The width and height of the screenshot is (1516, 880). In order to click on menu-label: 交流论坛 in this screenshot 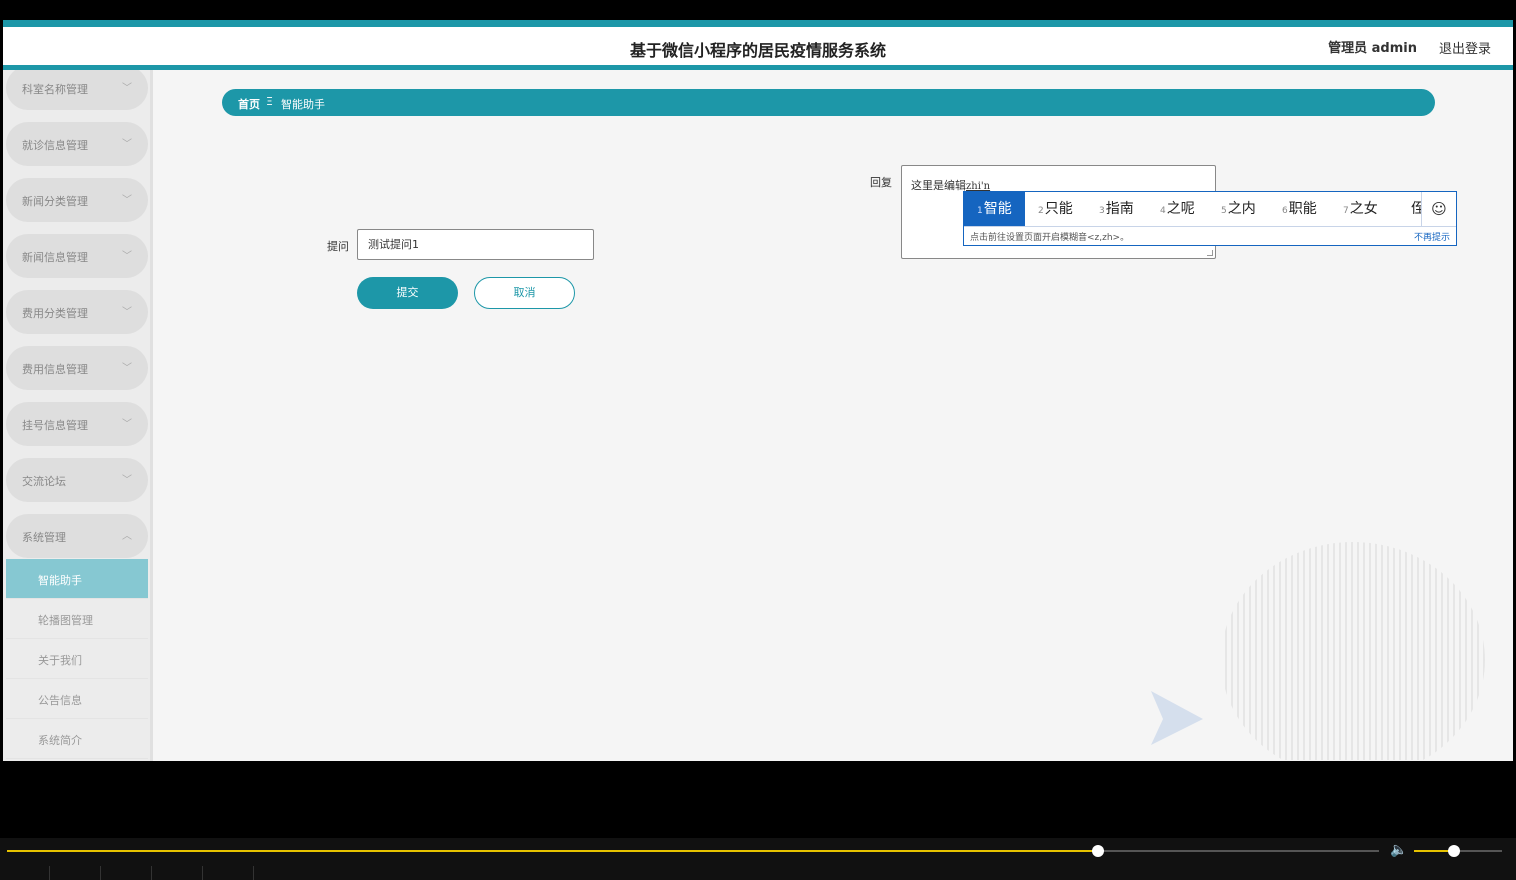, I will do `click(44, 481)`.